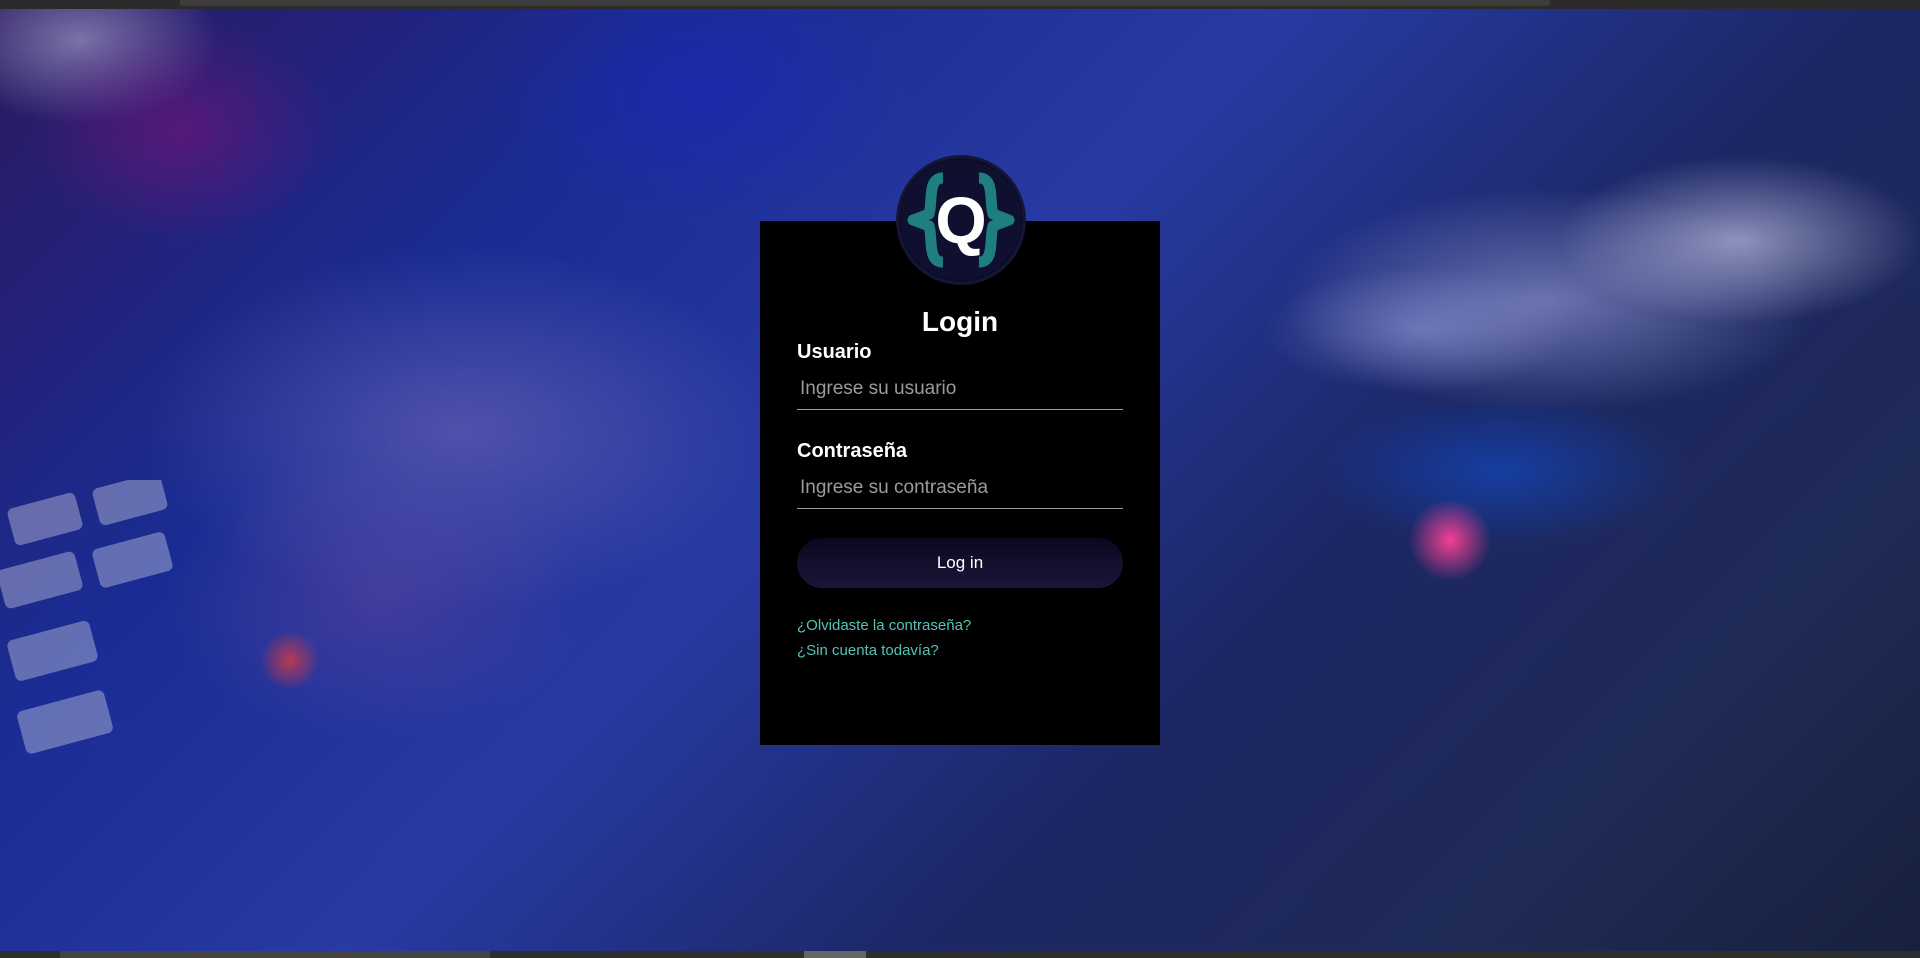  Describe the element at coordinates (865, 3) in the screenshot. I see `top-scroll-track` at that location.